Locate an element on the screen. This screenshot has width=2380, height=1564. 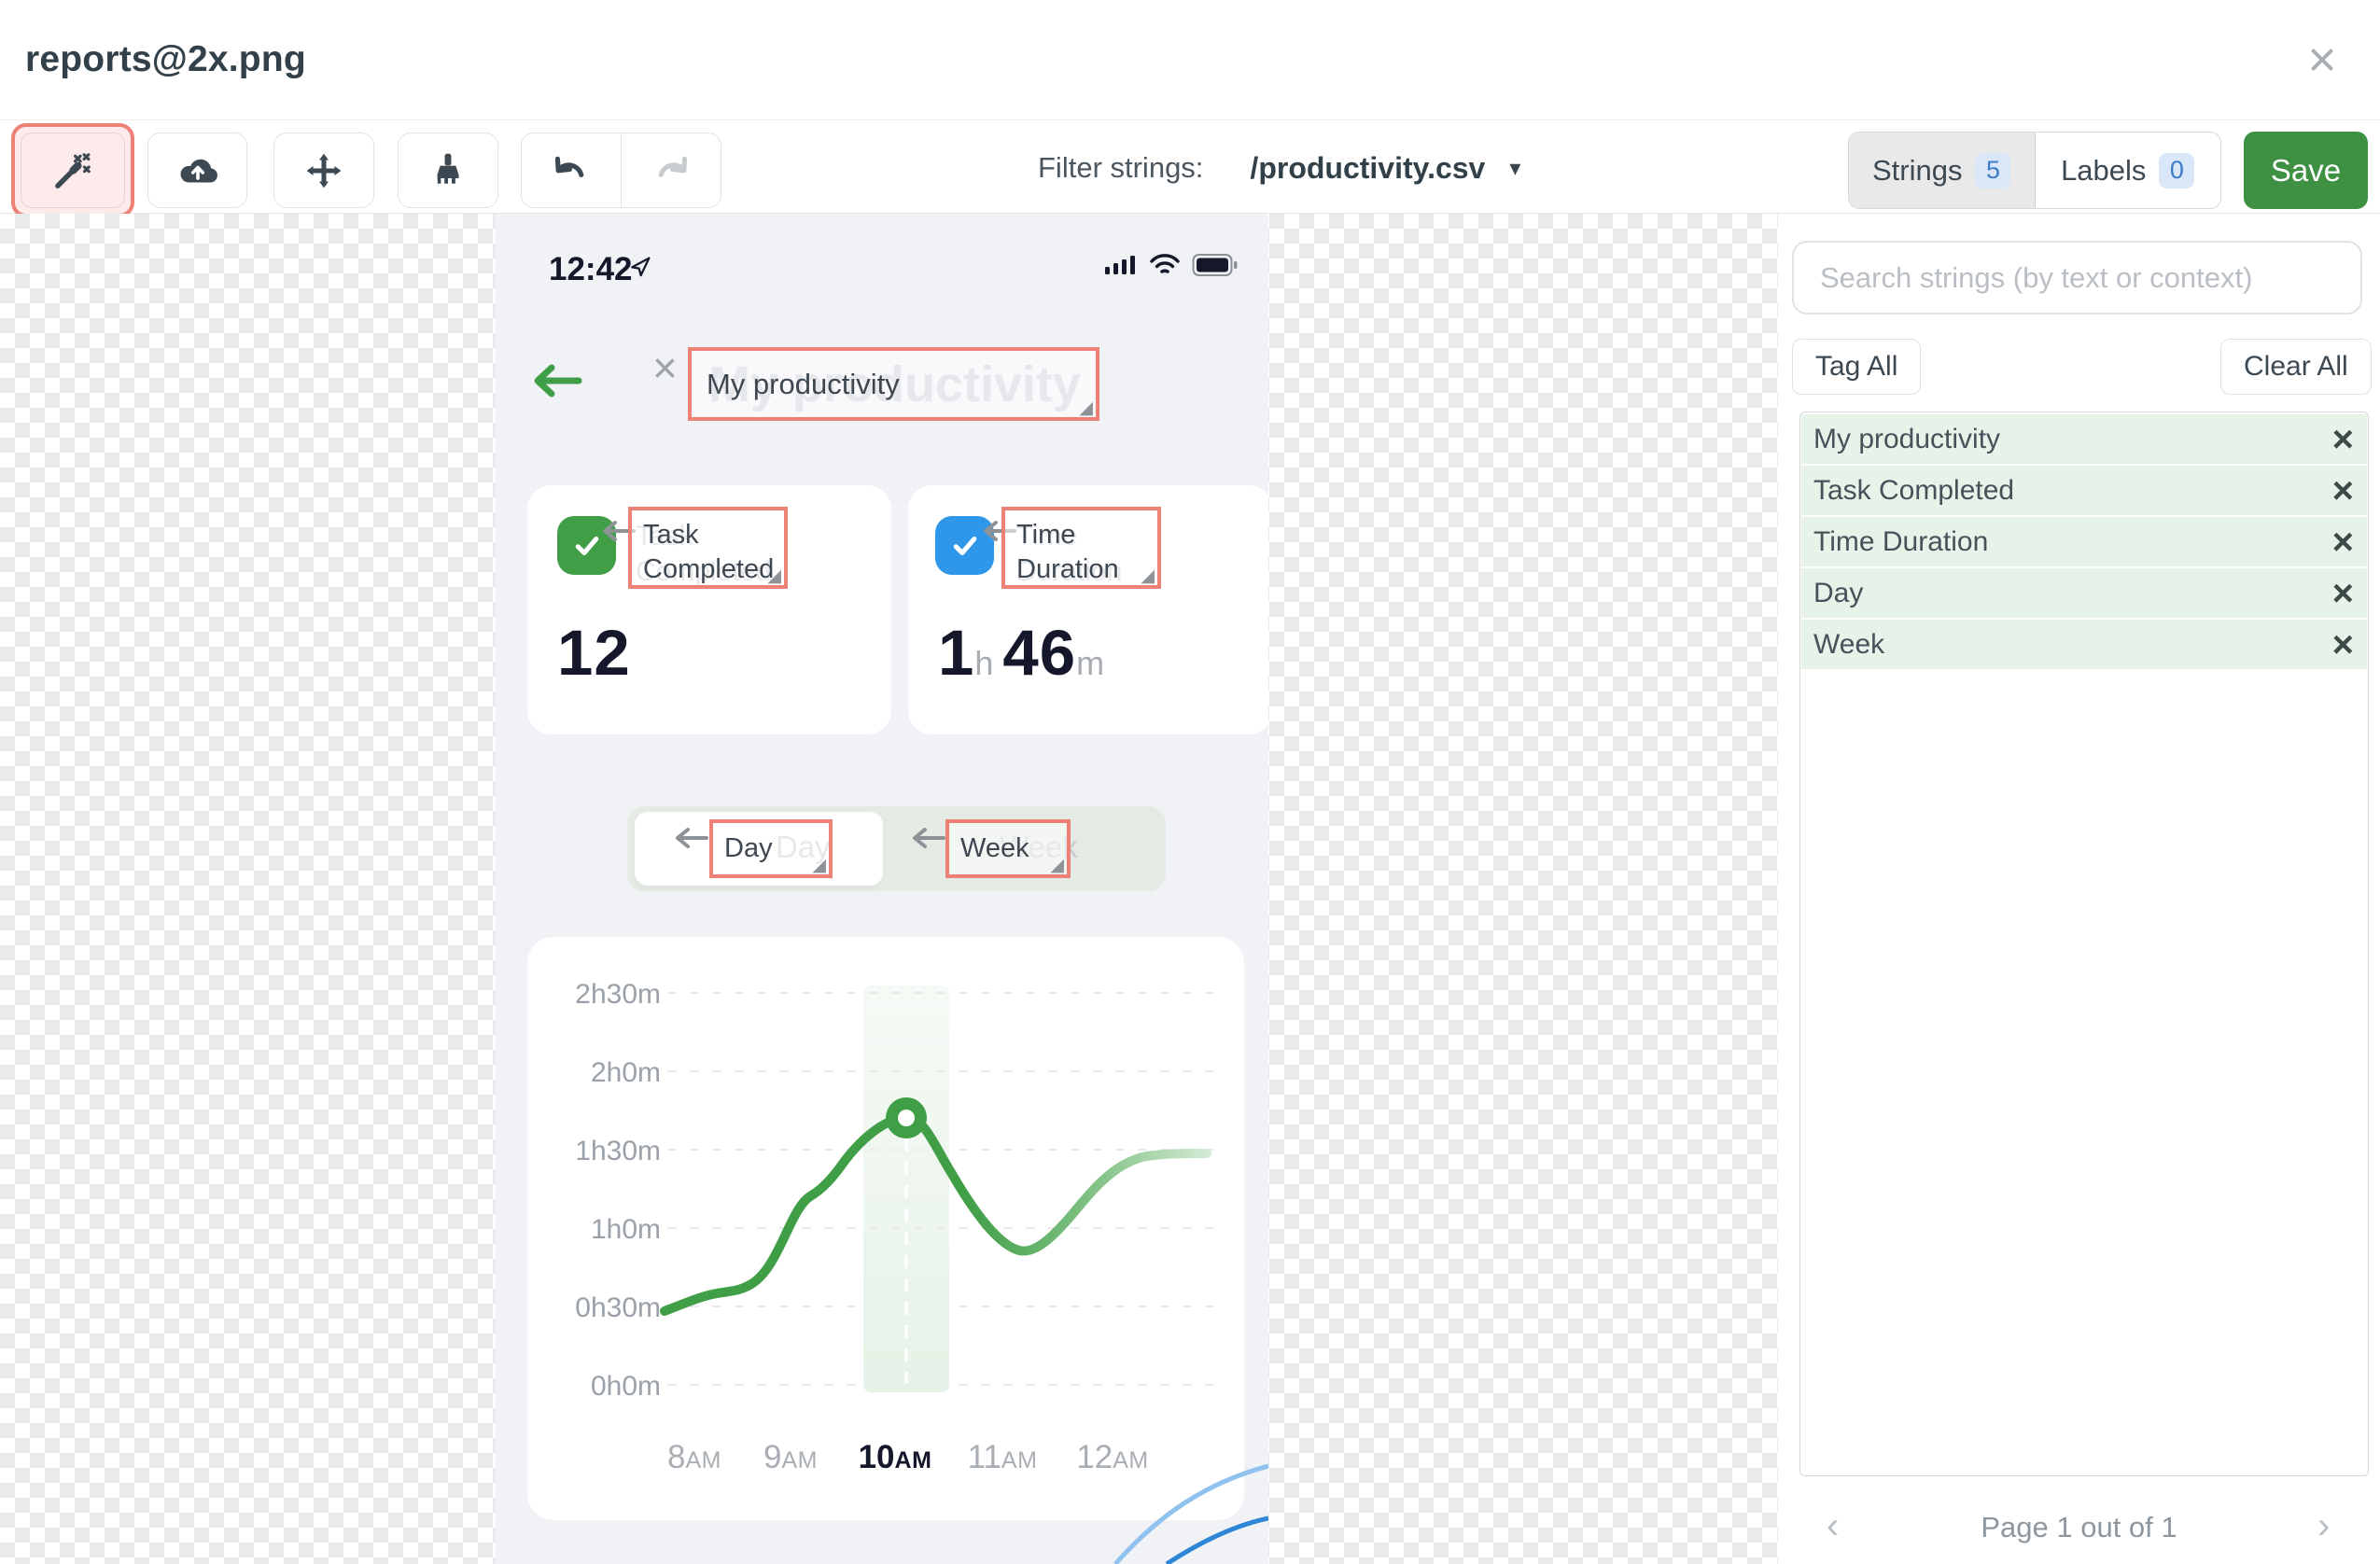
magic-wand-icon is located at coordinates (73, 170).